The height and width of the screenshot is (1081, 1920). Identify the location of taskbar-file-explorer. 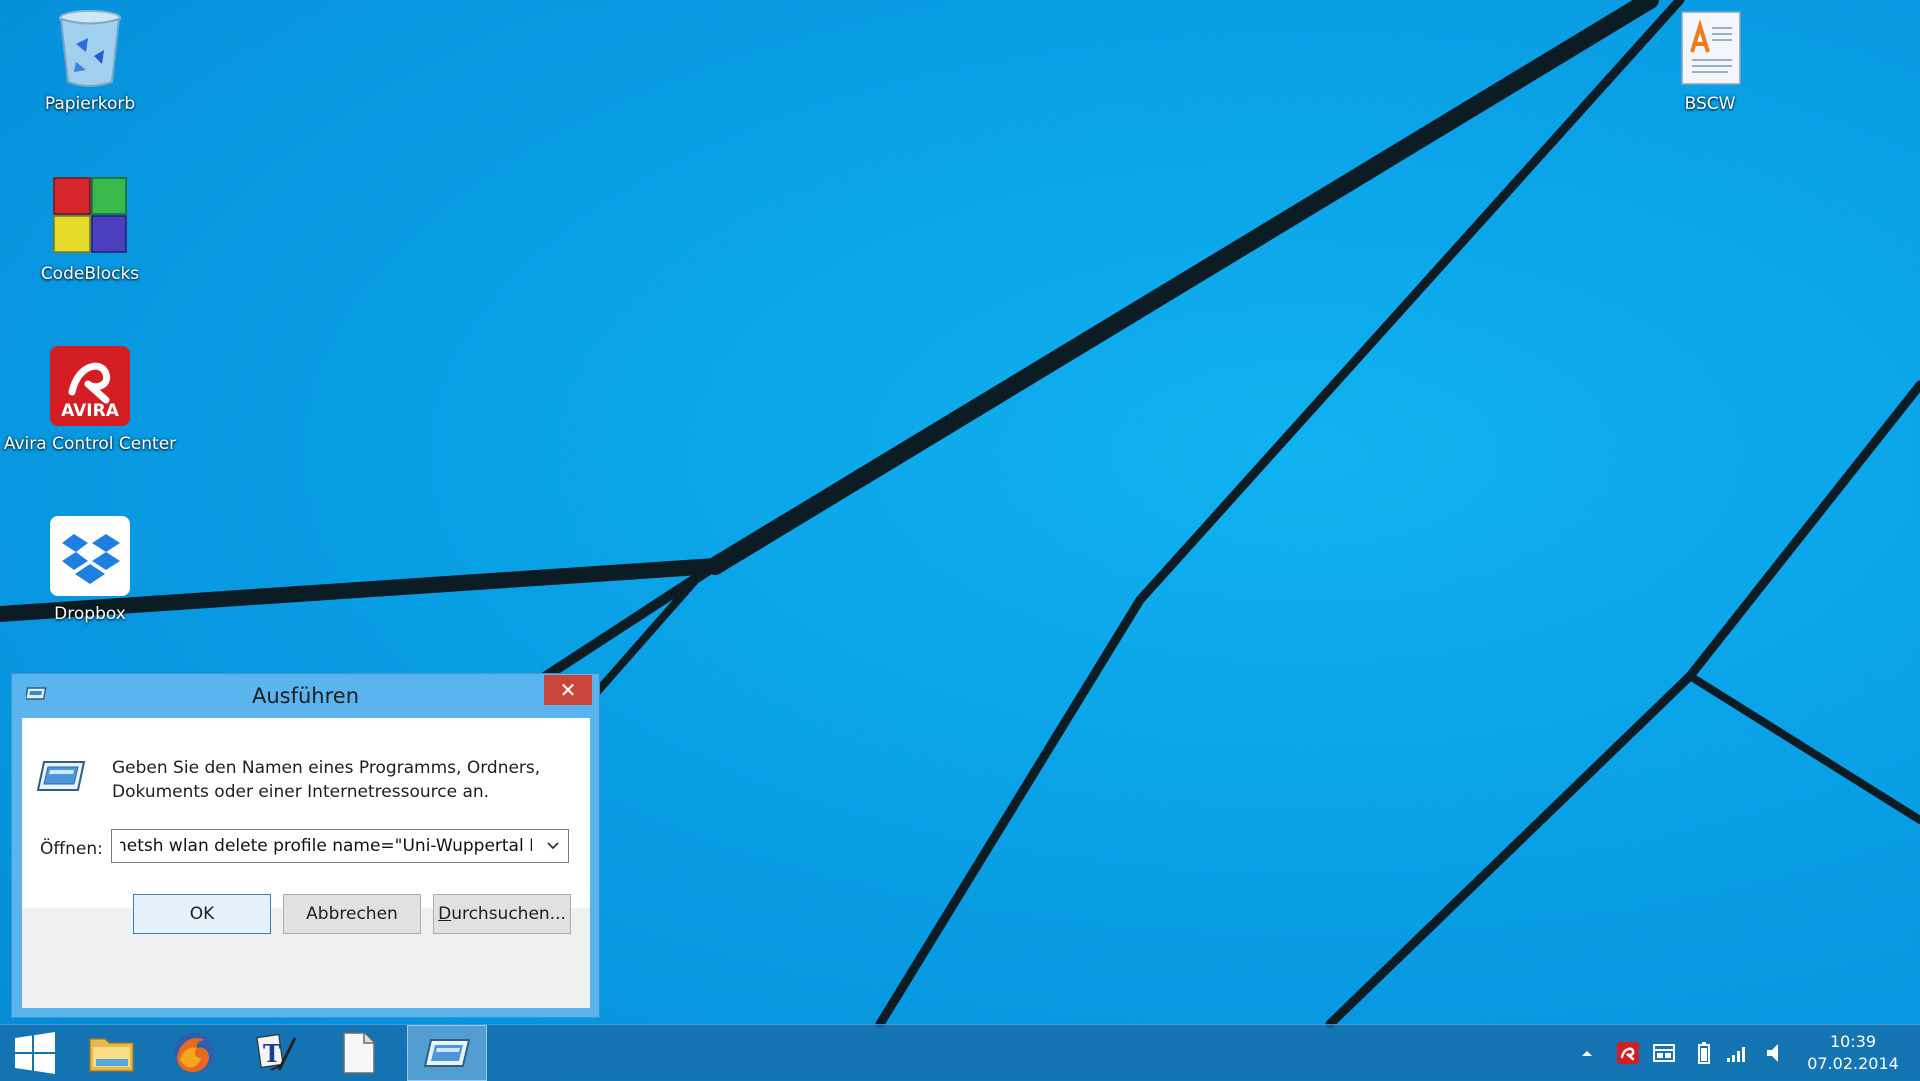
(112, 1053).